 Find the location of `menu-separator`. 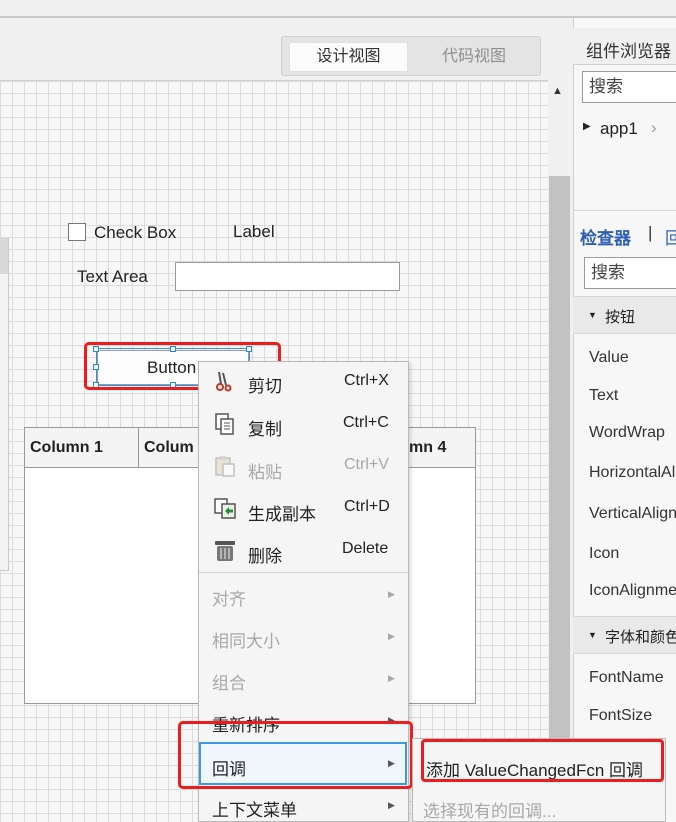

menu-separator is located at coordinates (303, 572).